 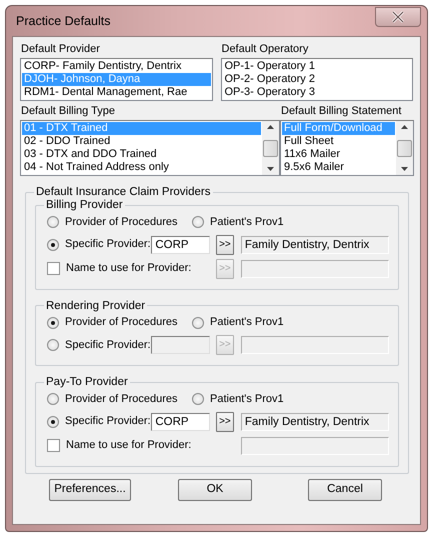 I want to click on list-label: Default Provider, so click(x=61, y=49).